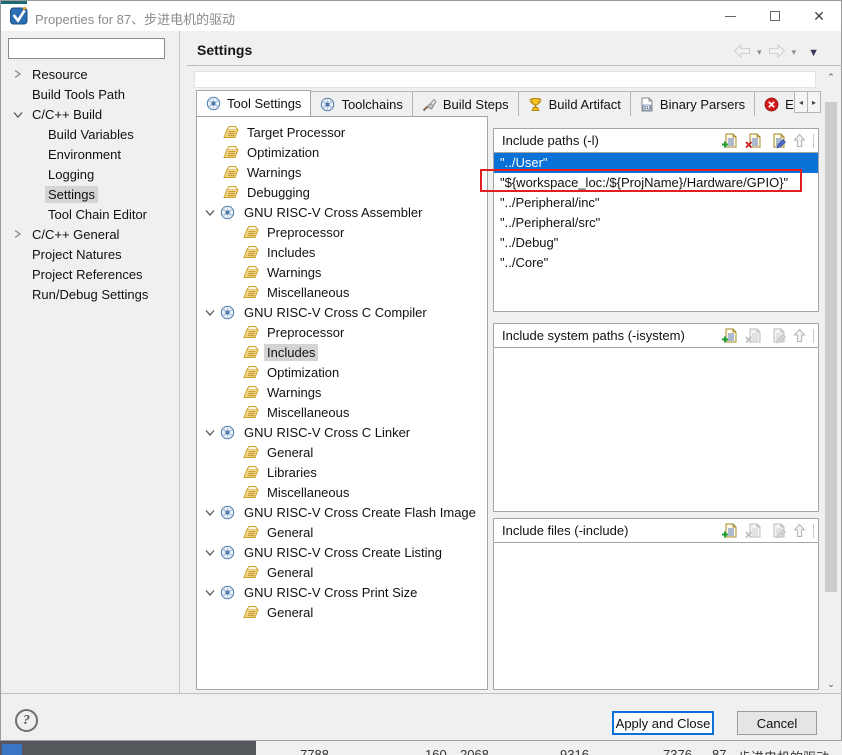 Image resolution: width=842 pixels, height=755 pixels. What do you see at coordinates (831, 77) in the screenshot?
I see `scroll-up-icon: ⌃` at bounding box center [831, 77].